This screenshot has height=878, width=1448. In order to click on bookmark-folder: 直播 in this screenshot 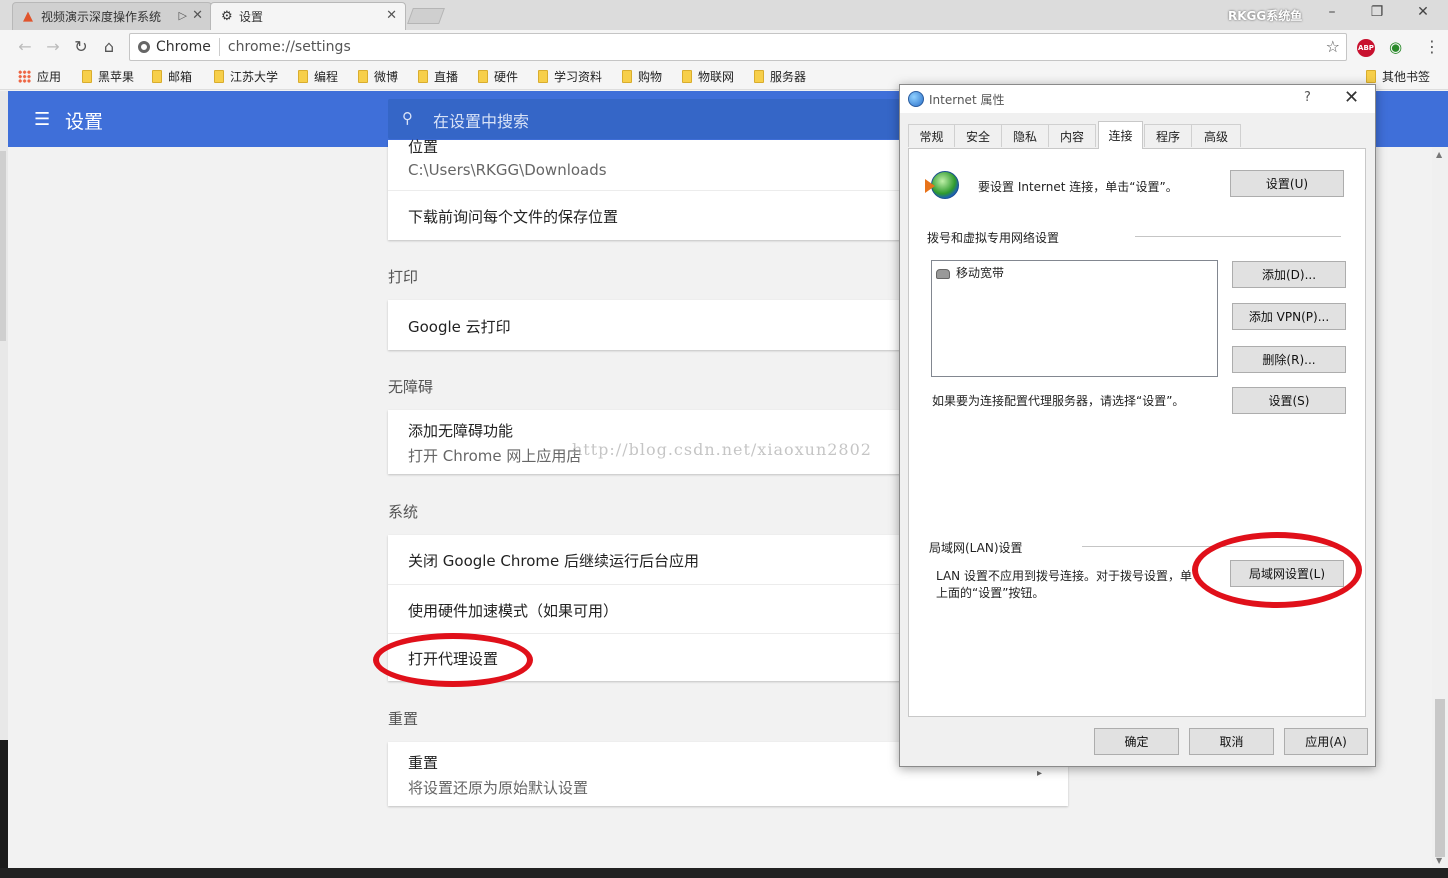, I will do `click(438, 76)`.